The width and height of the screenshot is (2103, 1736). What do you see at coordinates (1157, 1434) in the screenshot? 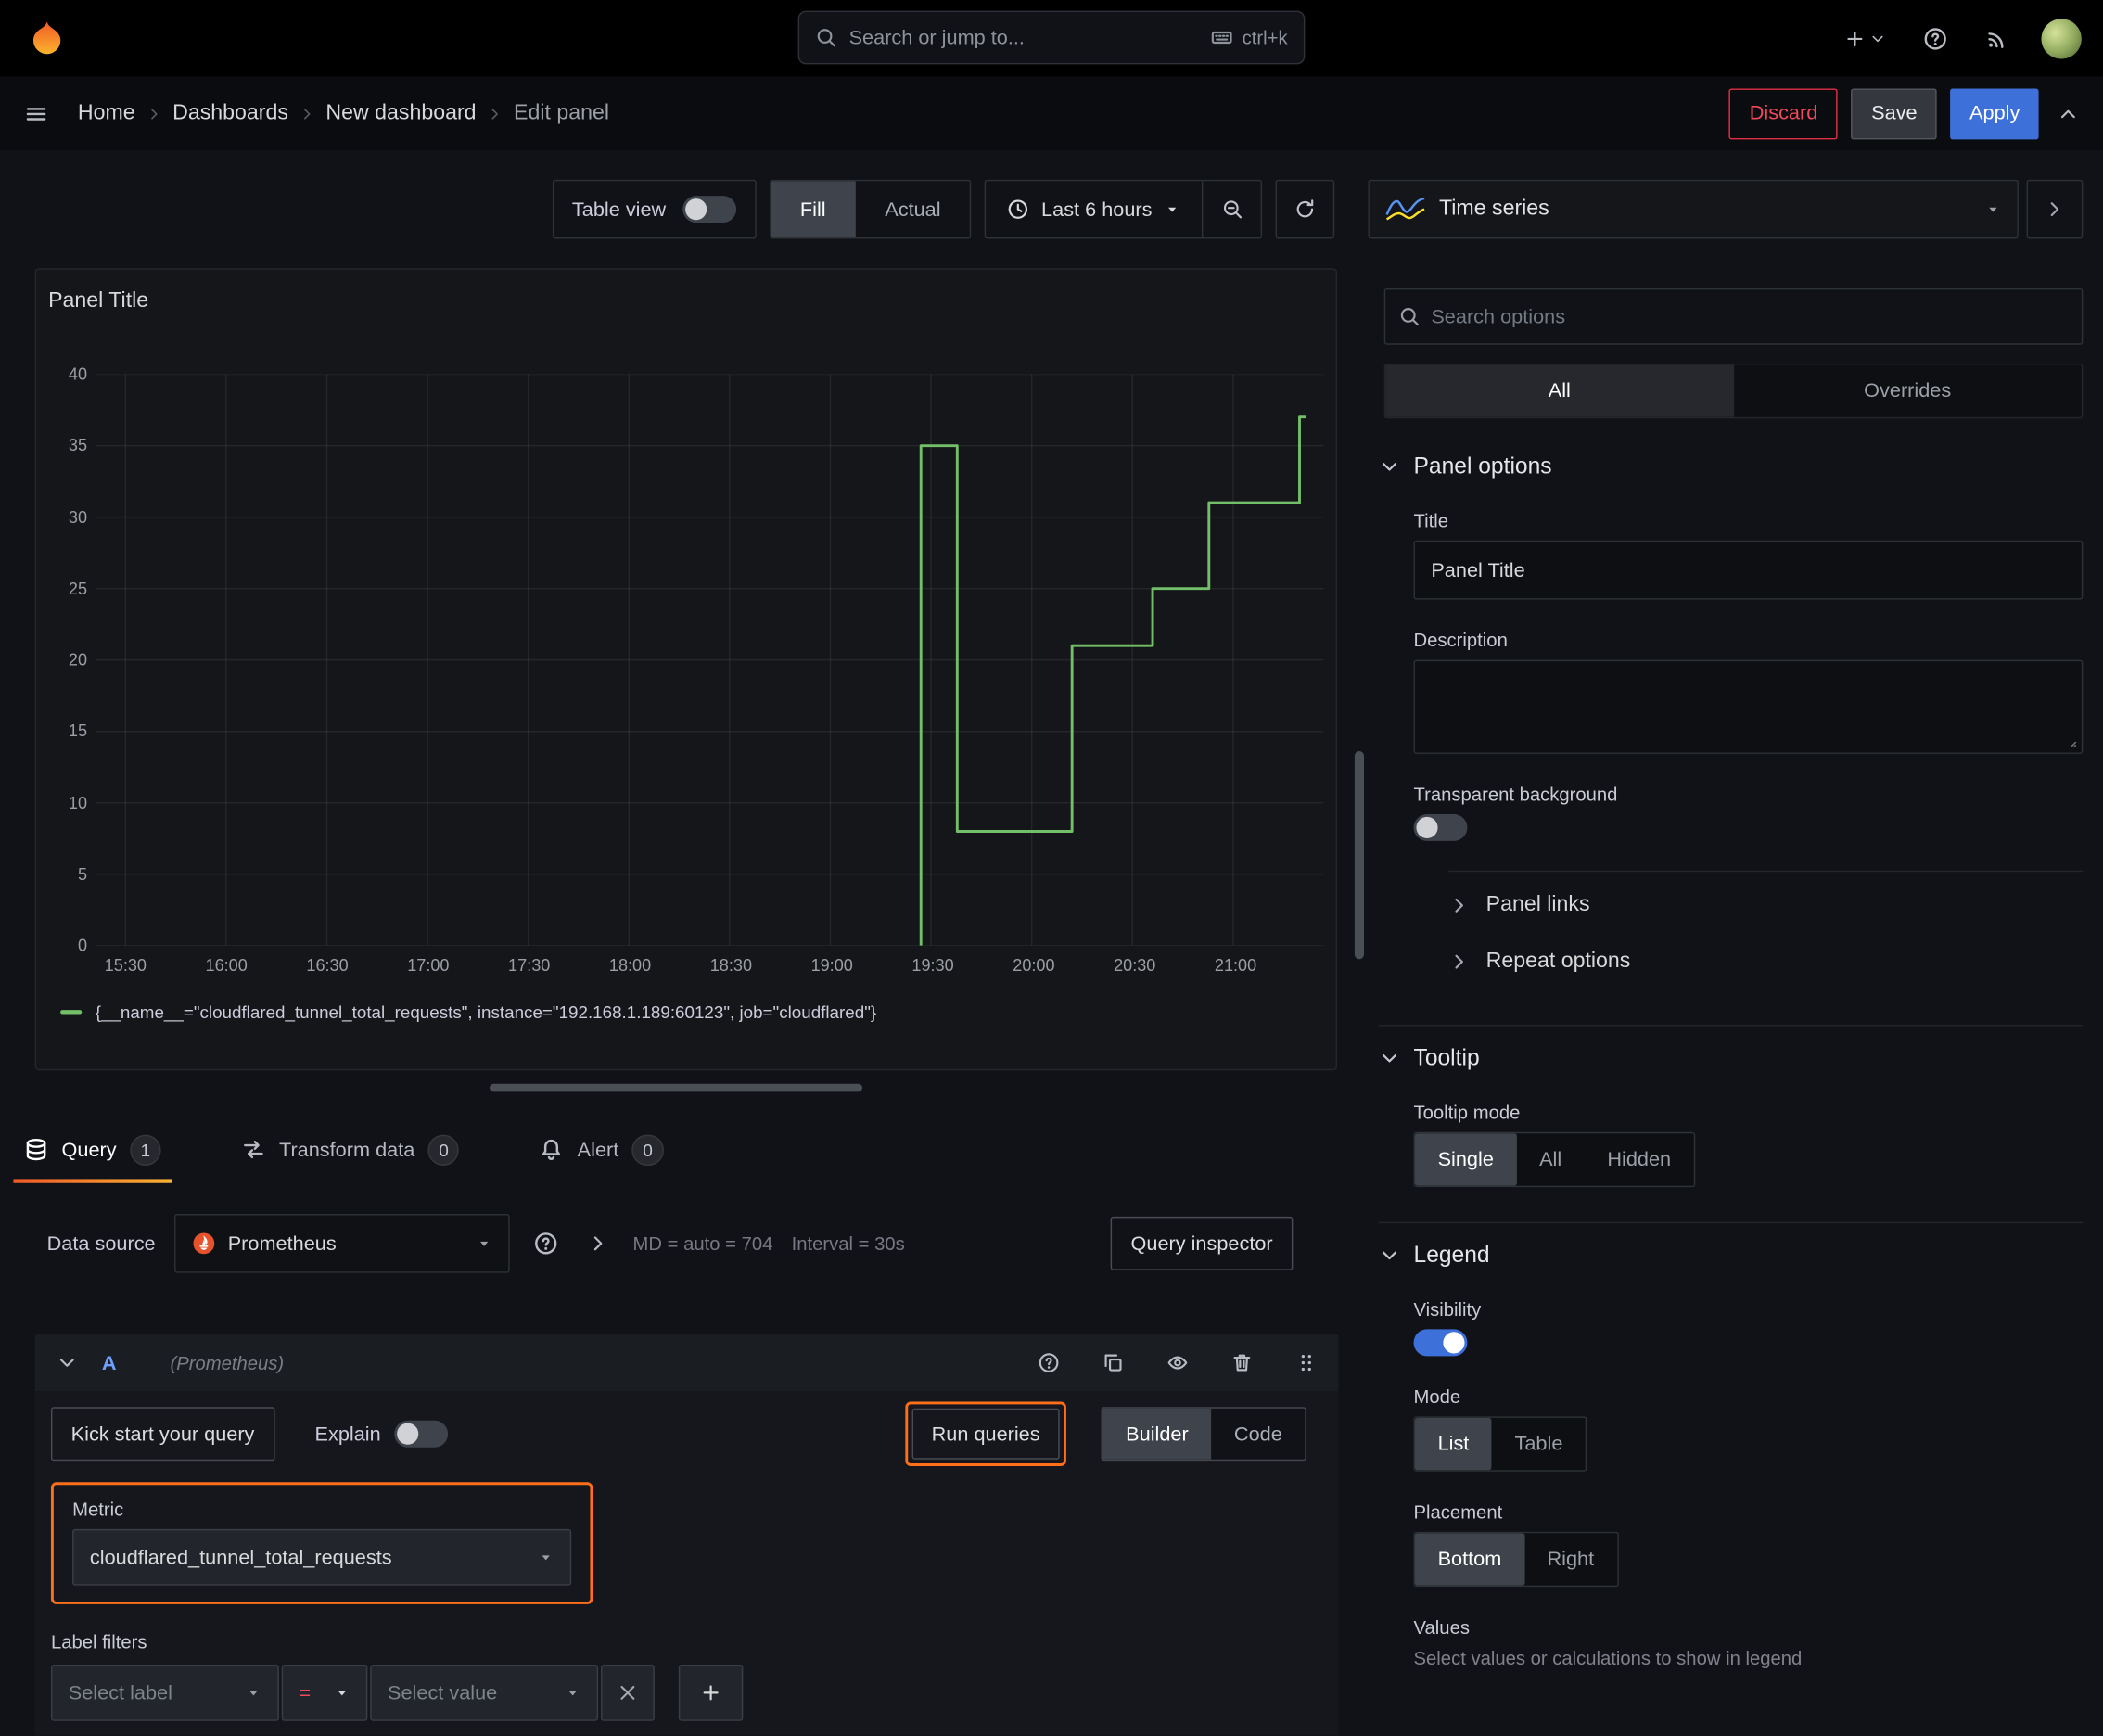
I see `builder-mode-option: Builder` at bounding box center [1157, 1434].